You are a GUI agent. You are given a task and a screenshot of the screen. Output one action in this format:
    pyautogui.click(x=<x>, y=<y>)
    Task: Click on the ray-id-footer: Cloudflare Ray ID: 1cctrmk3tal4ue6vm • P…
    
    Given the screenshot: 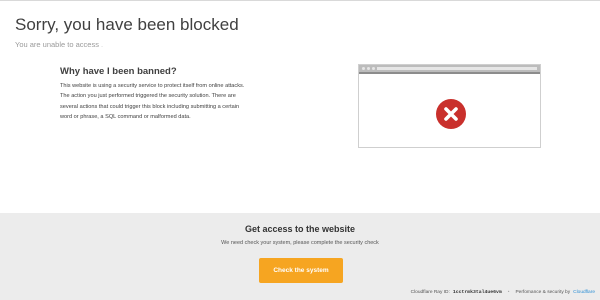 What is the action you would take?
    pyautogui.click(x=503, y=292)
    